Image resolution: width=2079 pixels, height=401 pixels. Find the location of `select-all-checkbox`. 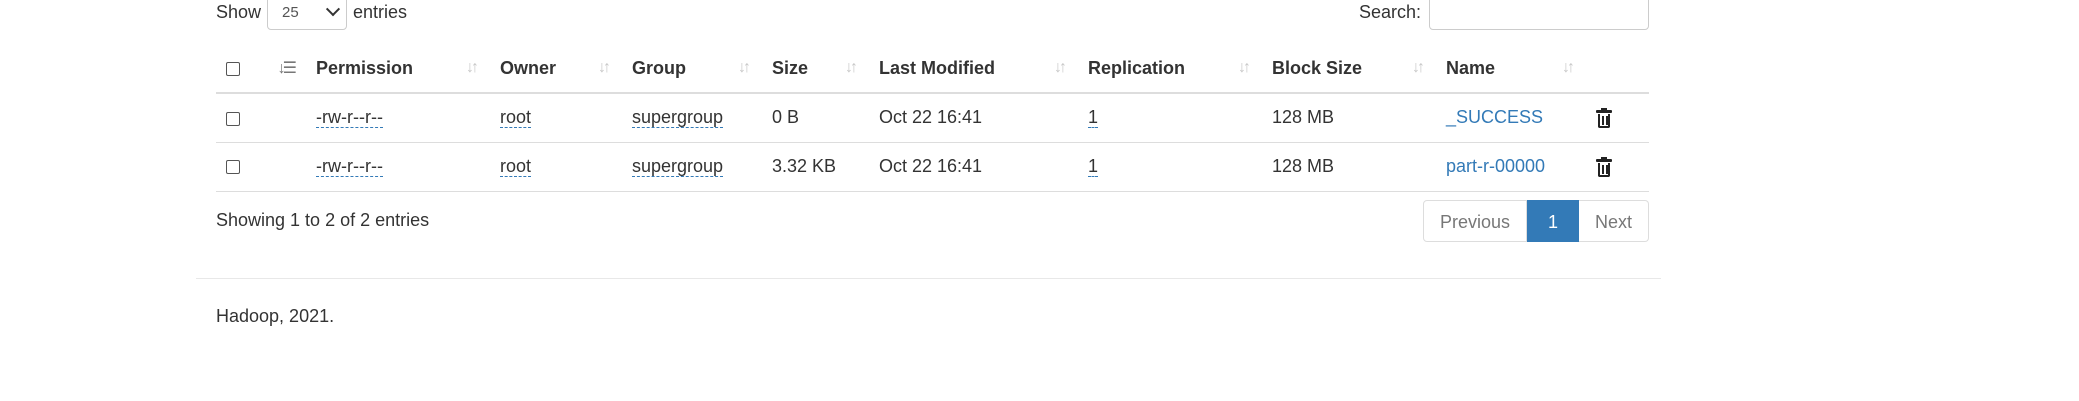

select-all-checkbox is located at coordinates (233, 68).